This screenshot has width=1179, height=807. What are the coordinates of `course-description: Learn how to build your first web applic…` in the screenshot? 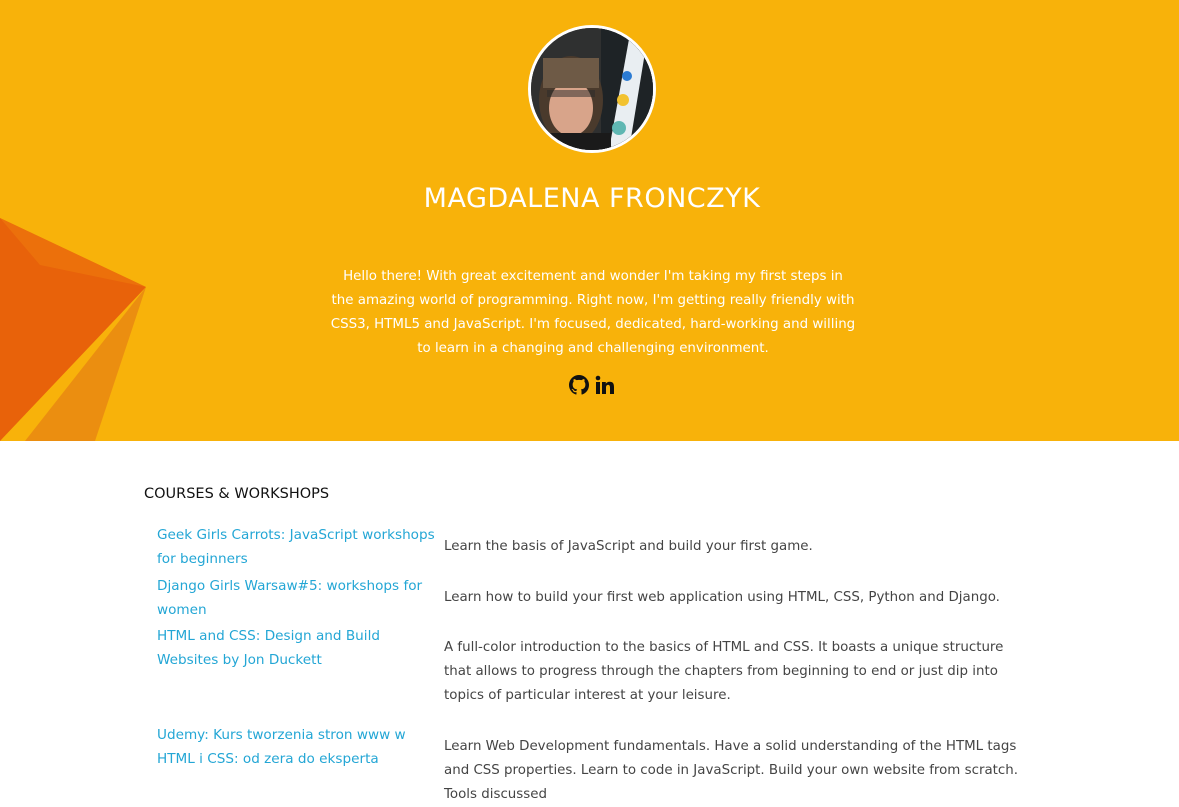 It's located at (722, 597).